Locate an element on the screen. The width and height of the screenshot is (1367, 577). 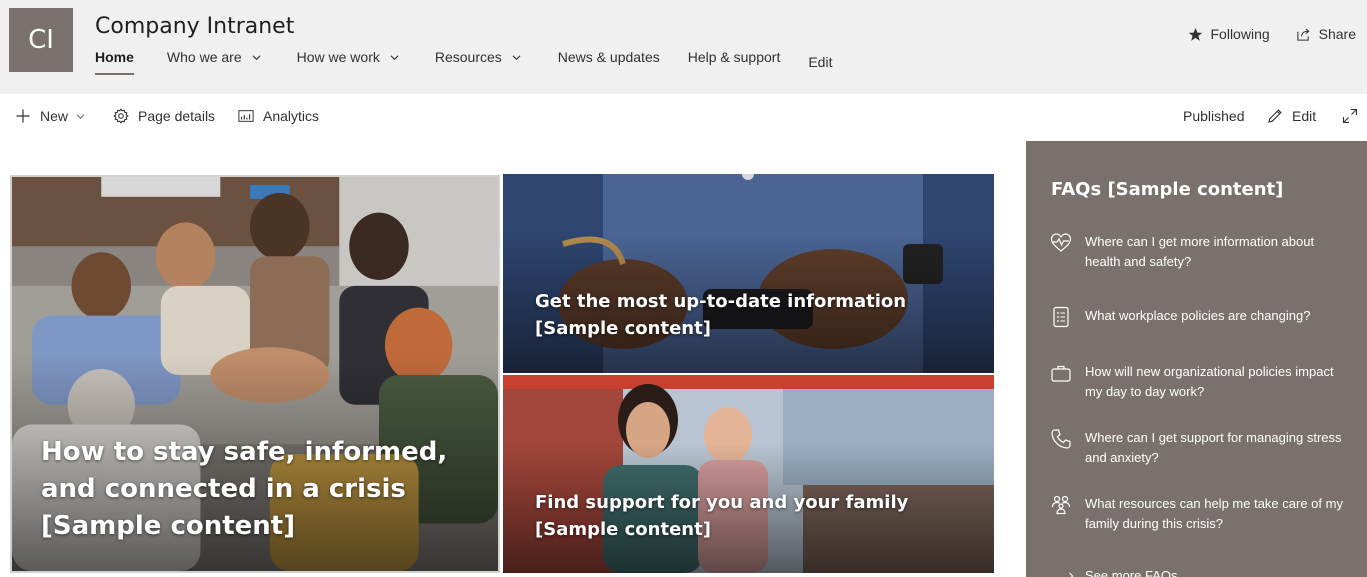
phone-icon is located at coordinates (1061, 439).